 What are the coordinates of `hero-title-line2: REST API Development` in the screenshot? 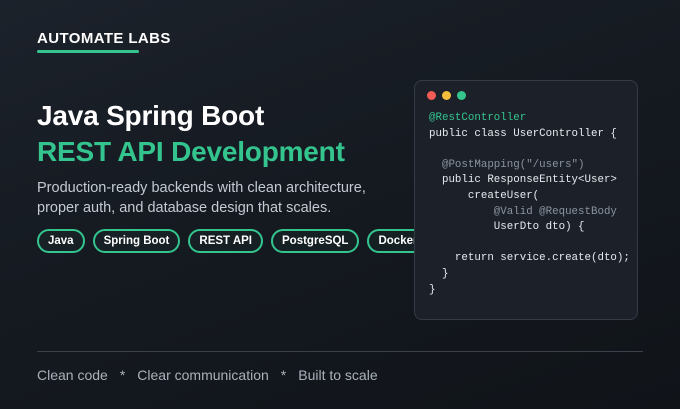 It's located at (191, 151).